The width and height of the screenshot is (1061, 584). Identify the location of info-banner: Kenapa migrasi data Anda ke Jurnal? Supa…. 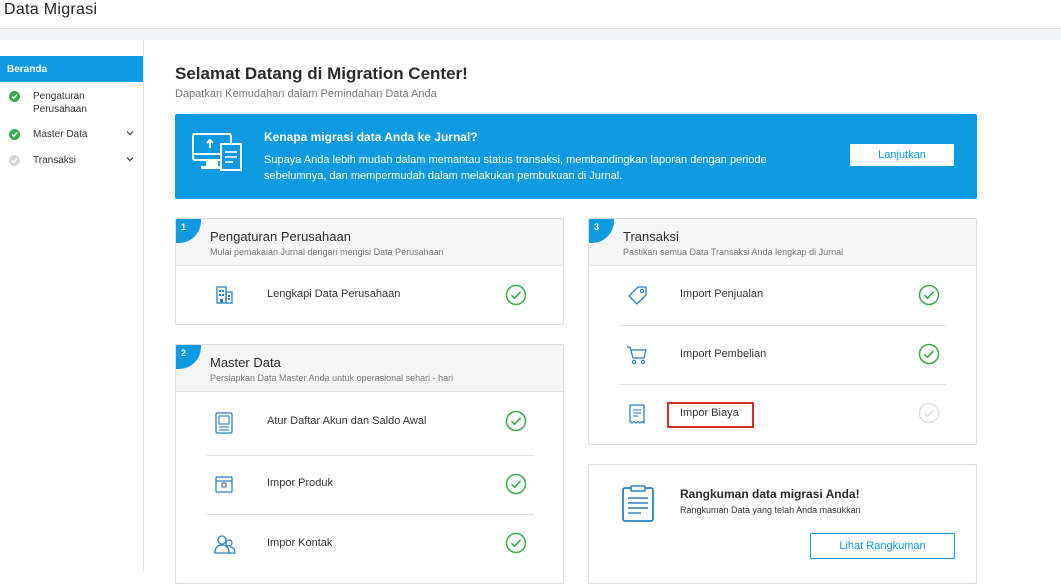
(576, 156).